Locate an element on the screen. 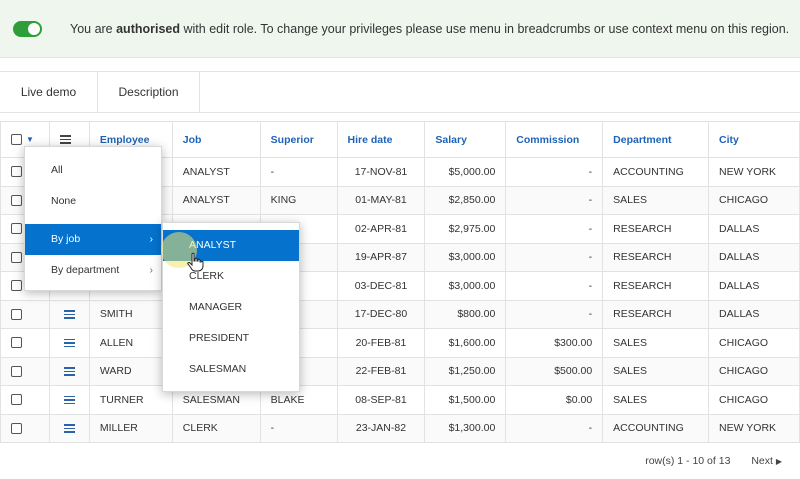  cell-salary: $1,500.00 is located at coordinates (465, 400).